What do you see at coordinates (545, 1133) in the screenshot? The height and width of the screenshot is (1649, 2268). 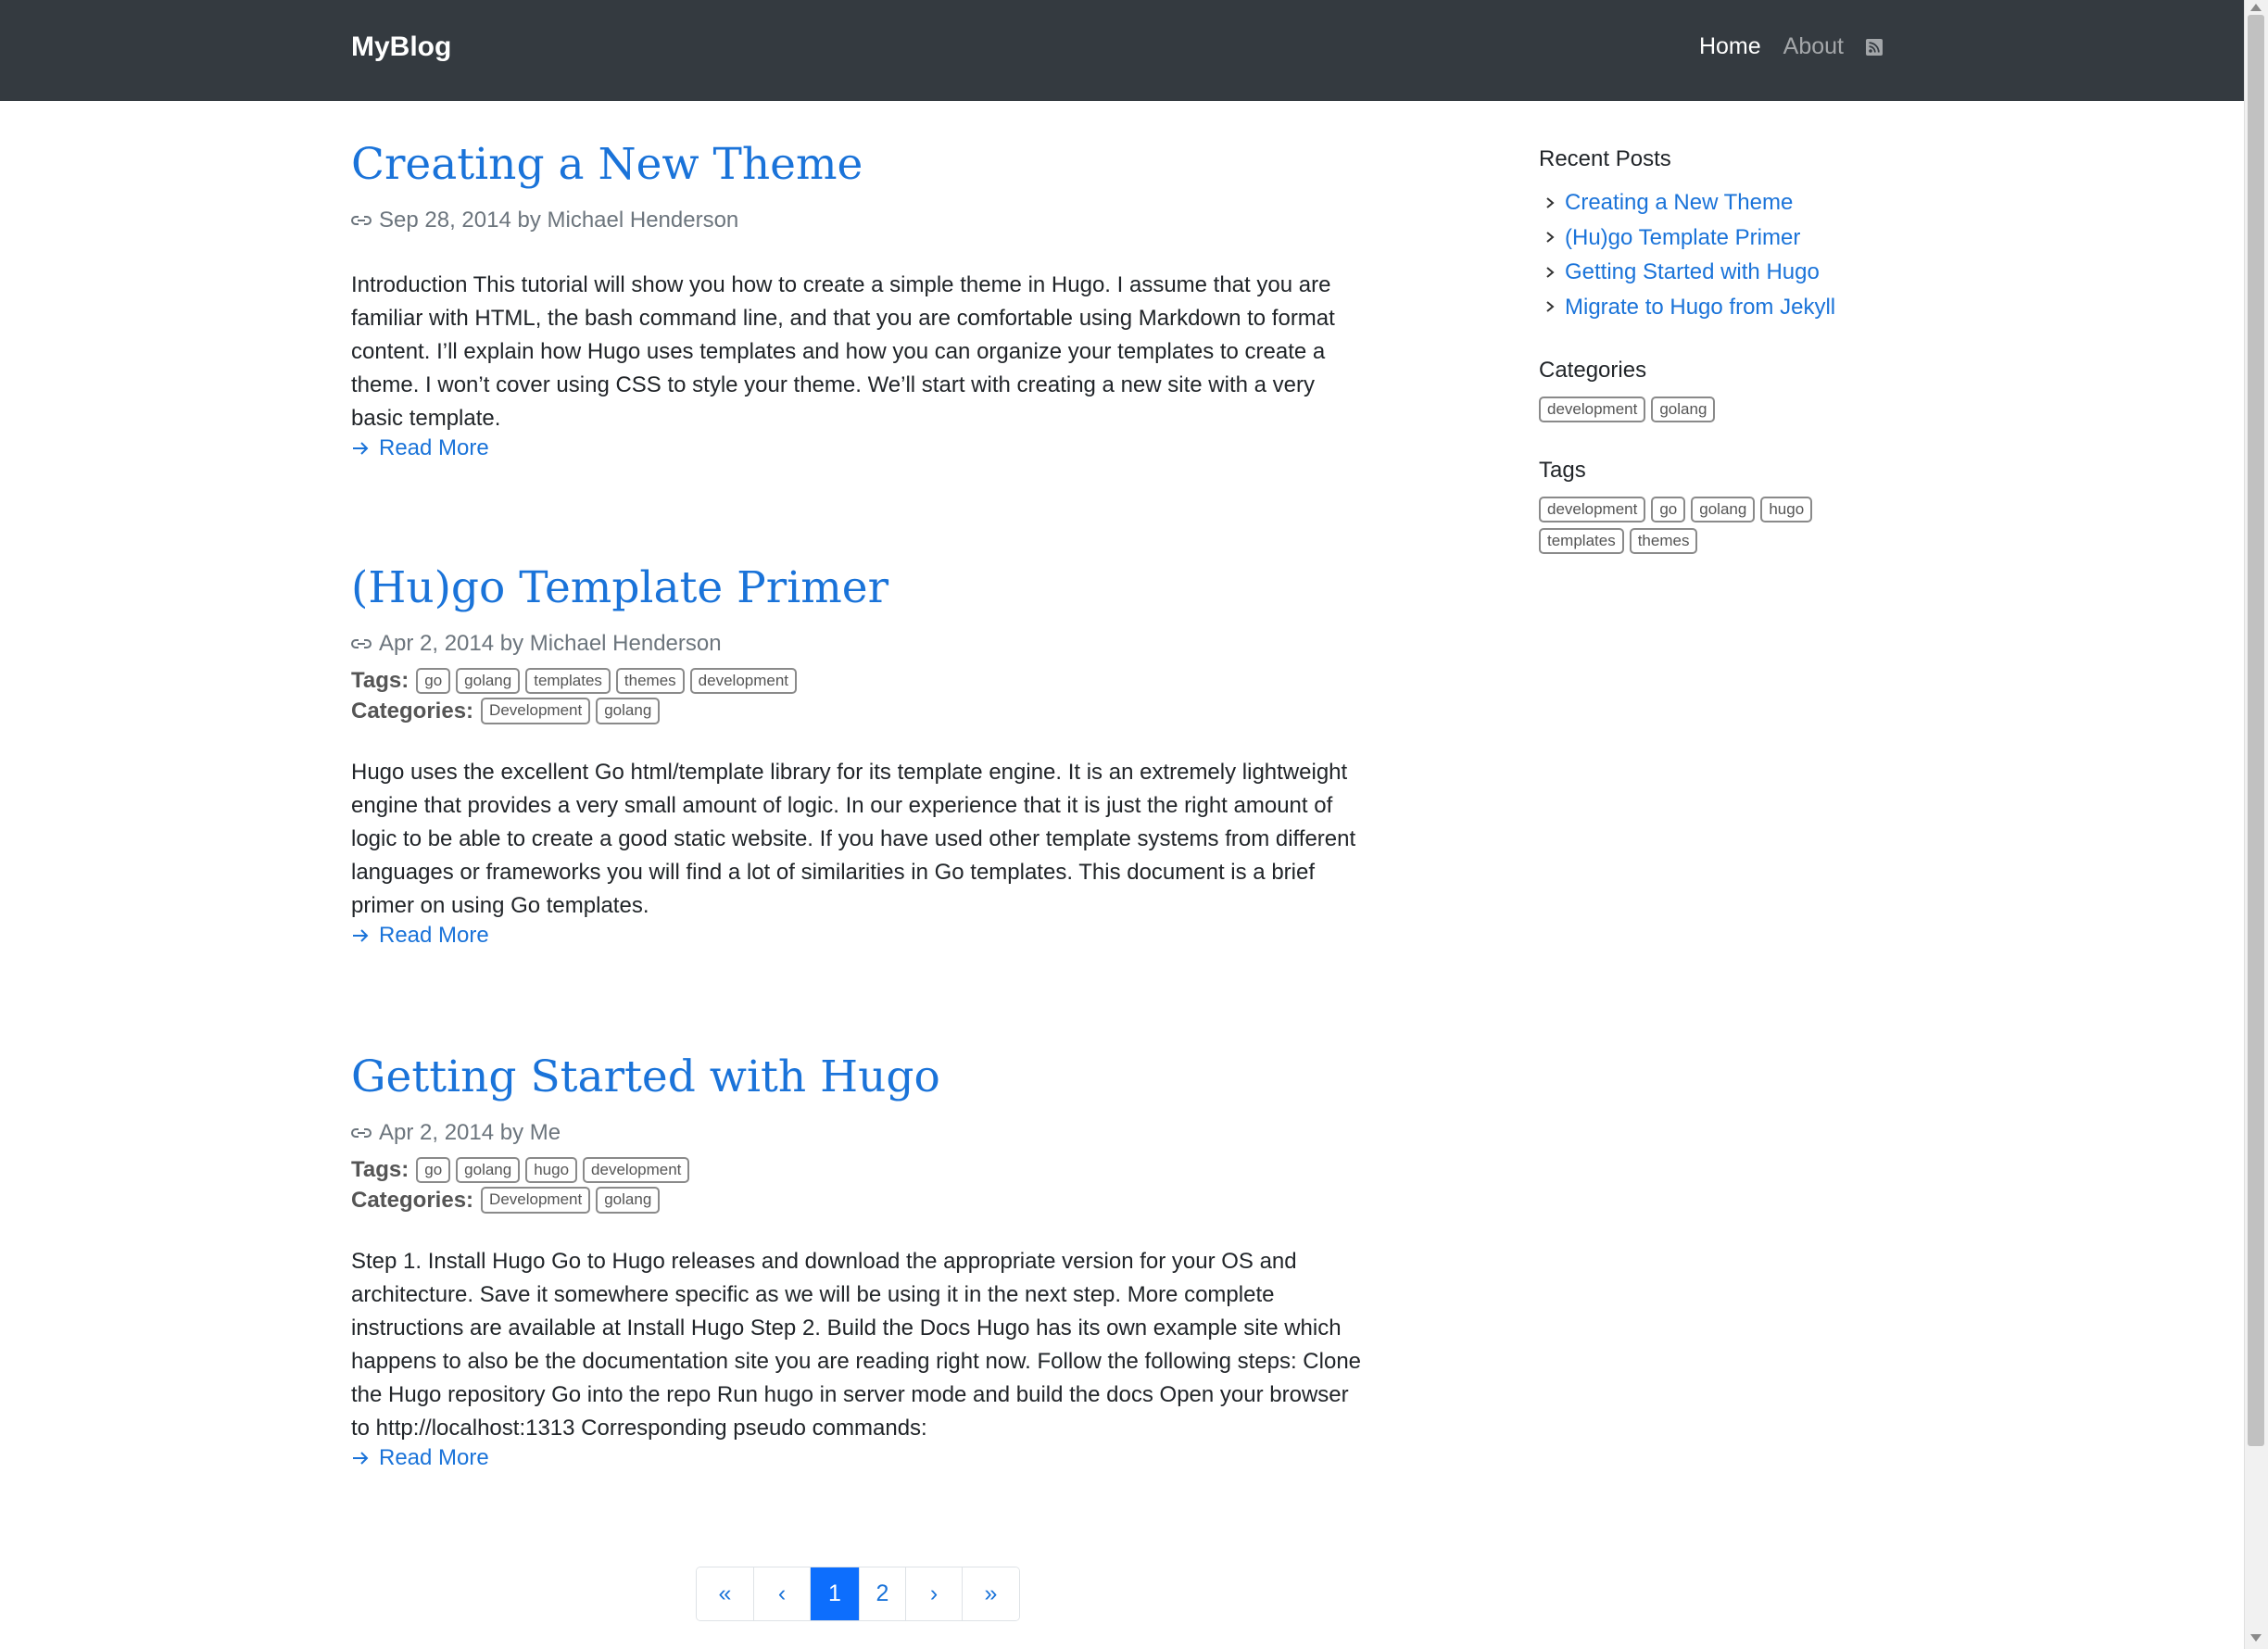 I see `post-author: Me` at bounding box center [545, 1133].